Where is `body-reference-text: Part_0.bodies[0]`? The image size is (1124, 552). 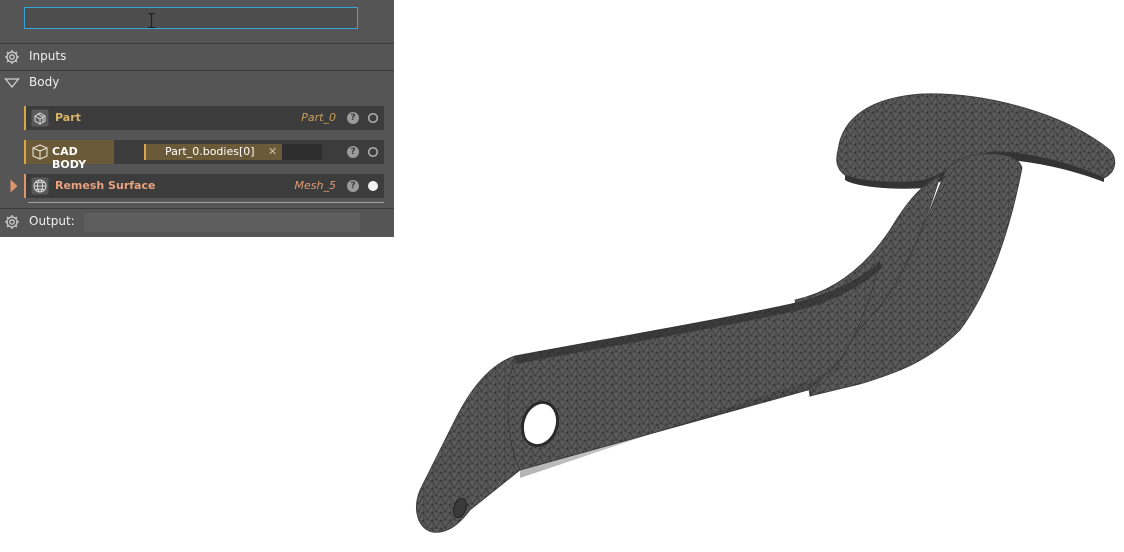 body-reference-text: Part_0.bodies[0] is located at coordinates (210, 151).